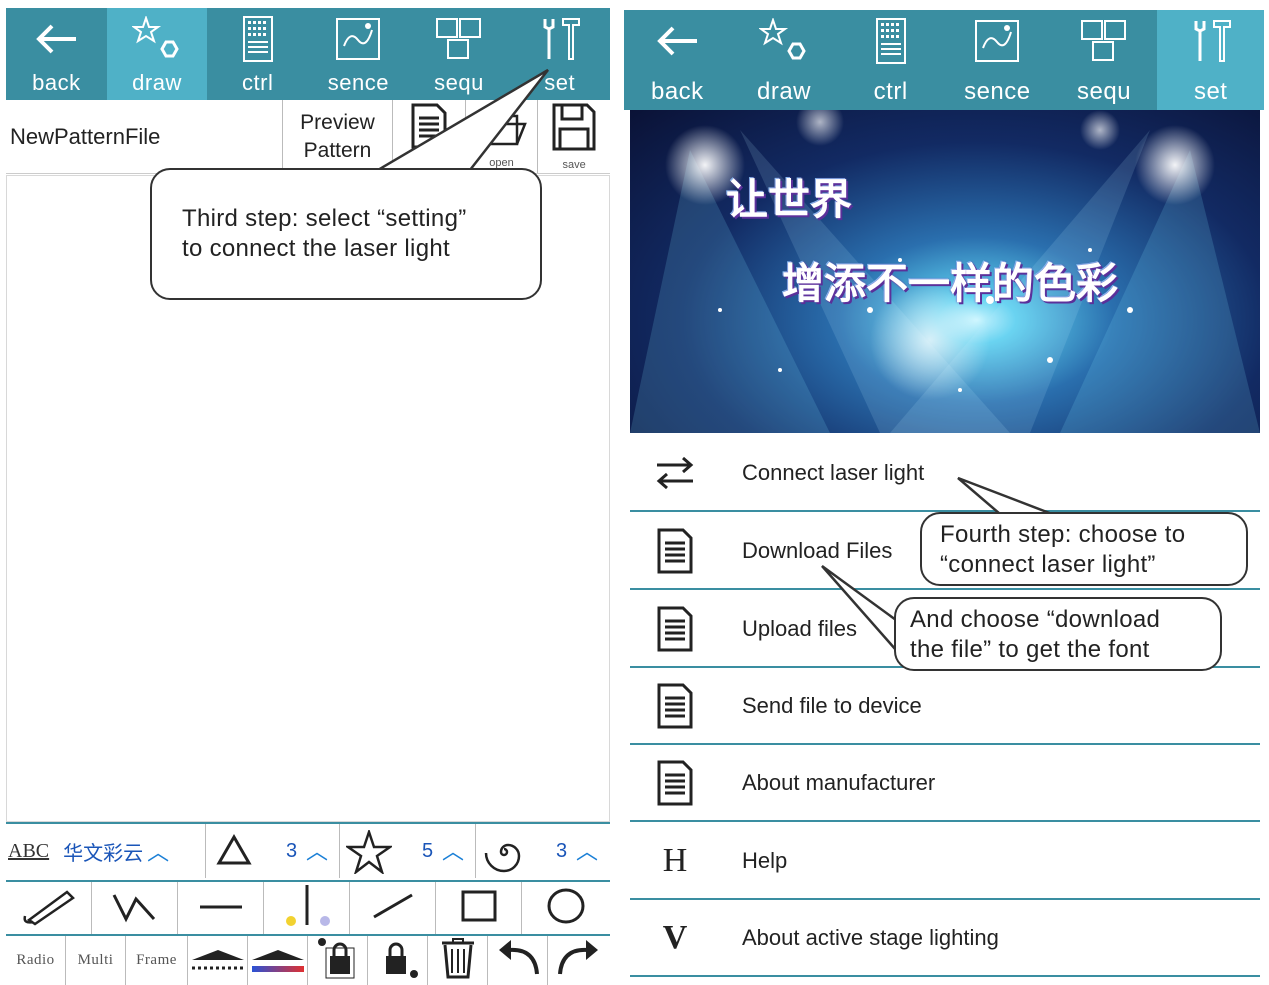  I want to click on menu-about-active-stage-lighting: V About active stage lighting, so click(945, 939).